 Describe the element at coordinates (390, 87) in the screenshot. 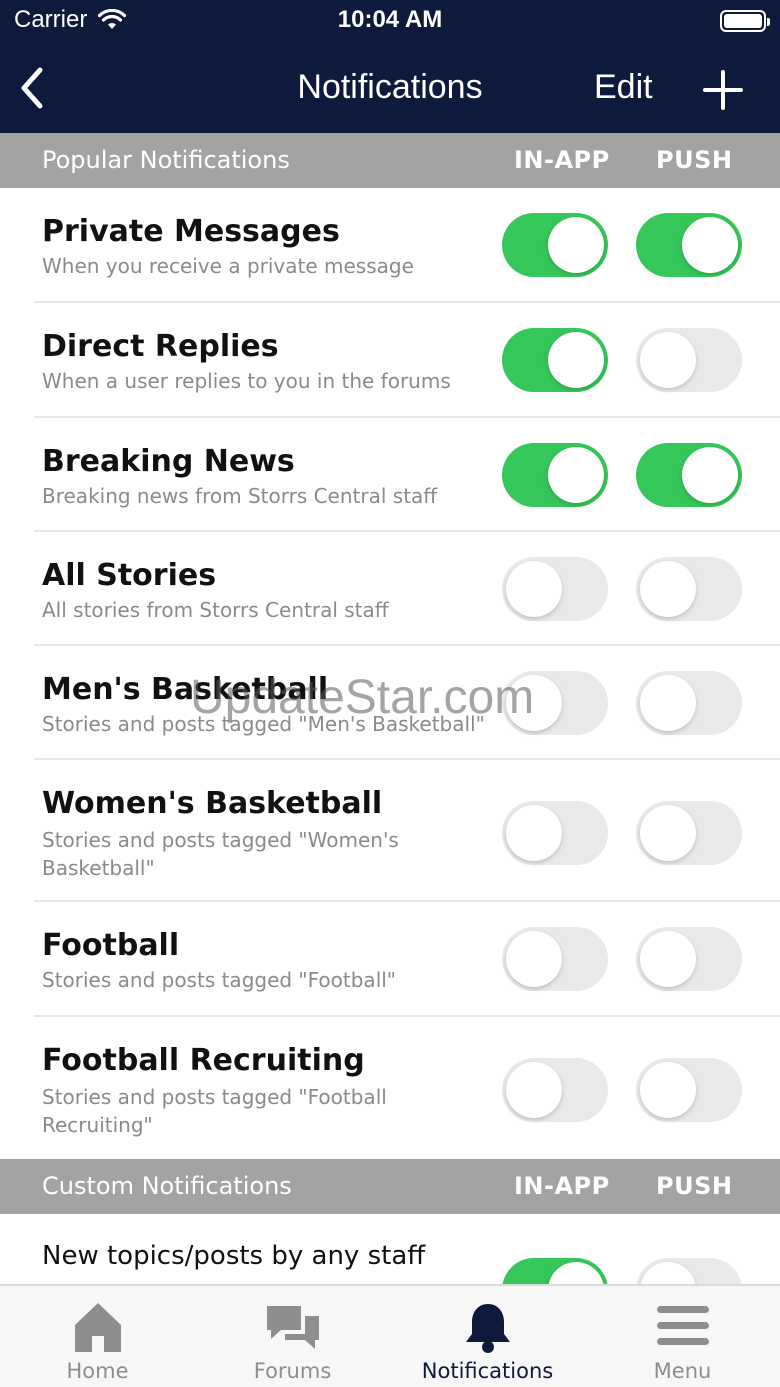

I see `page-title: Notifications` at that location.